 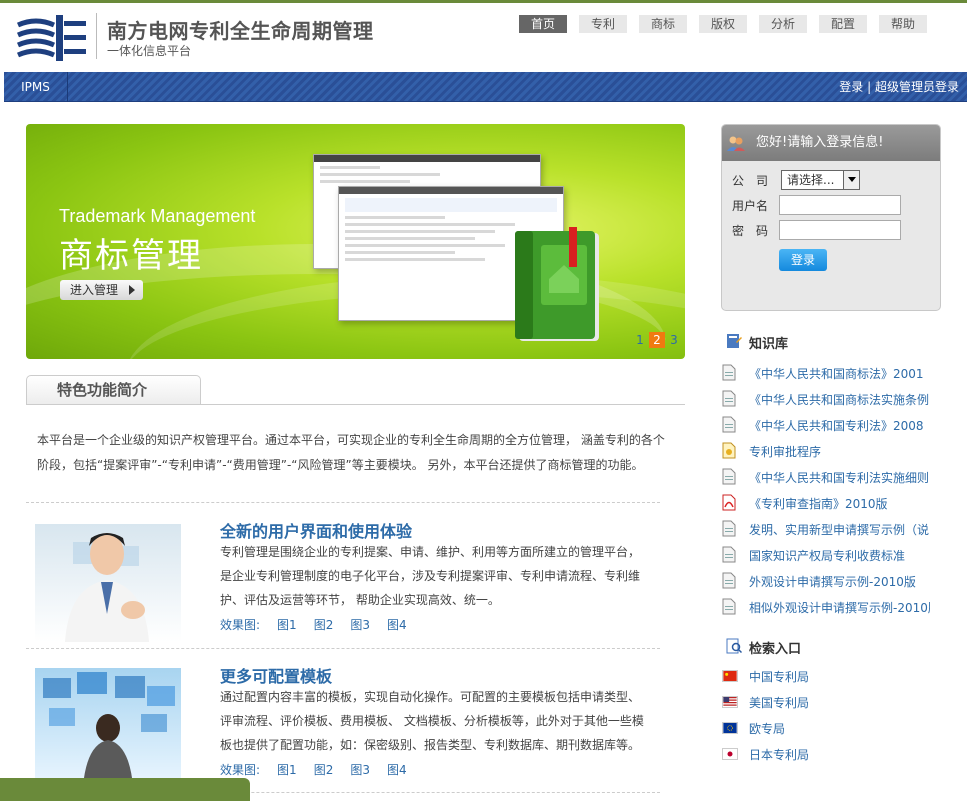 I want to click on banner-page-1: 1, so click(x=640, y=340).